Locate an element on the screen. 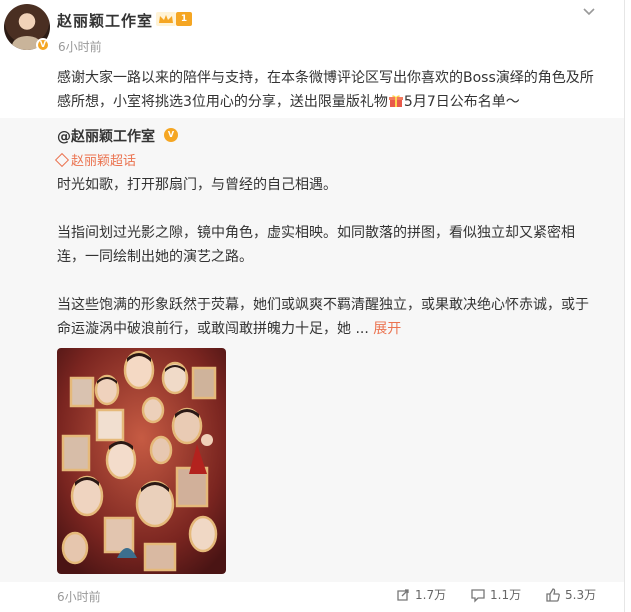 The image size is (631, 612). post-time: 6小时前 is located at coordinates (80, 46).